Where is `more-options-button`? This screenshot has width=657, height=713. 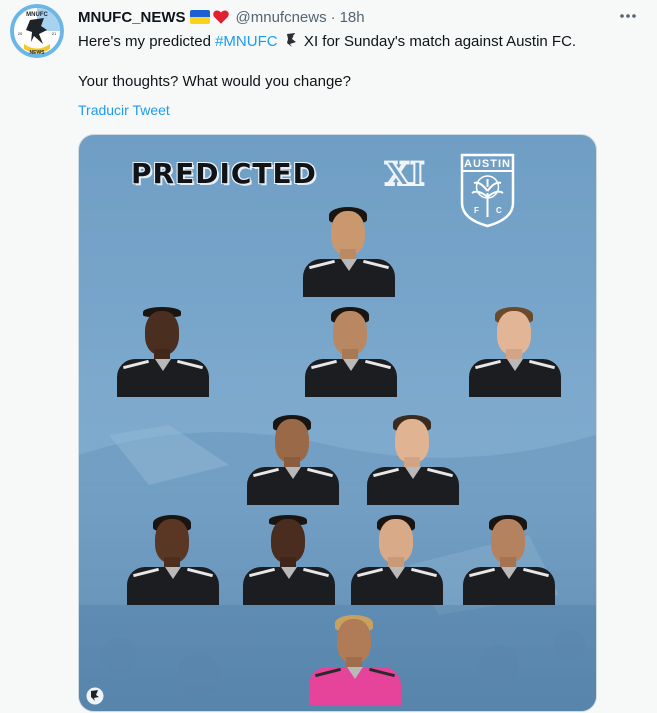
more-options-button is located at coordinates (628, 16).